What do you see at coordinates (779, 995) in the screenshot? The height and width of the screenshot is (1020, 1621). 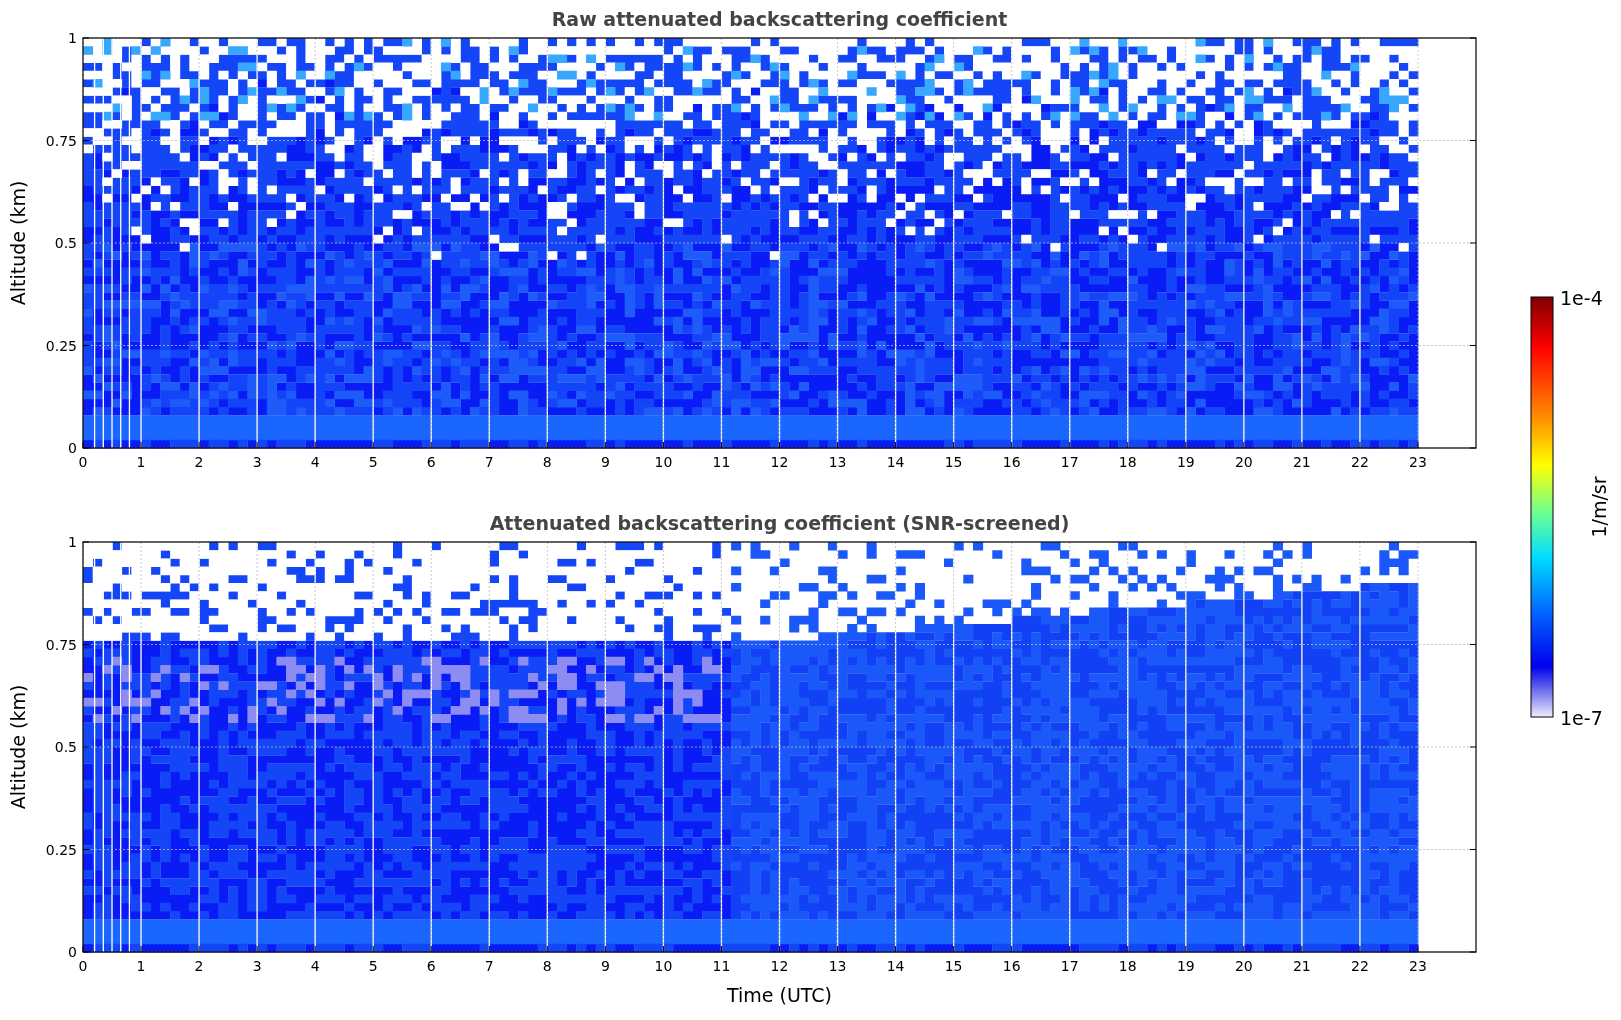 I see `axis-label: Time (UTC)` at bounding box center [779, 995].